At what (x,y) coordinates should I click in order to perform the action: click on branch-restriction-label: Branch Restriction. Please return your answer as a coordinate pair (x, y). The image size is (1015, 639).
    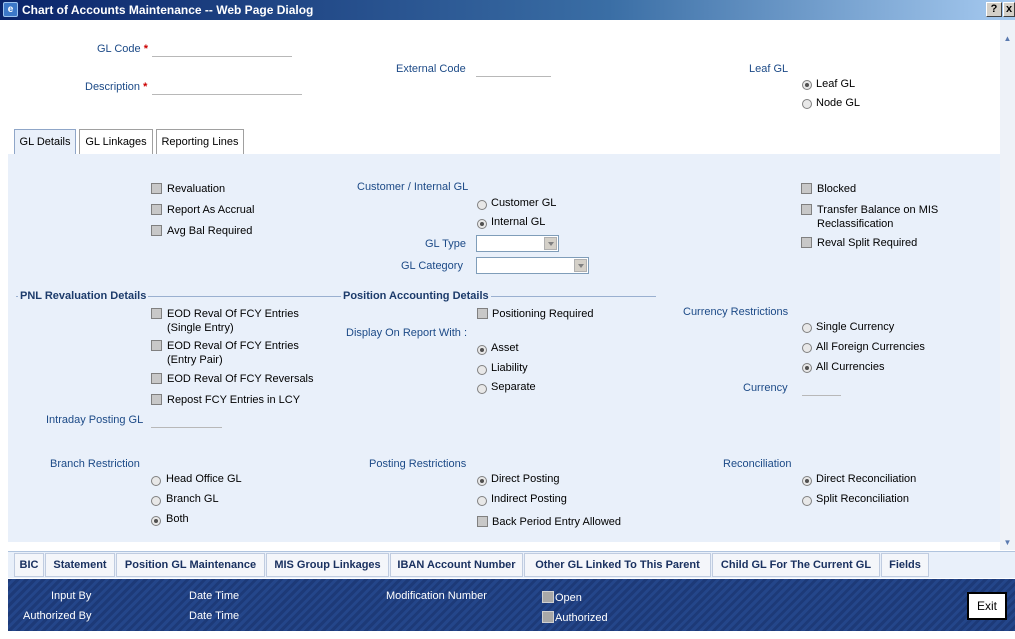
    Looking at the image, I should click on (95, 464).